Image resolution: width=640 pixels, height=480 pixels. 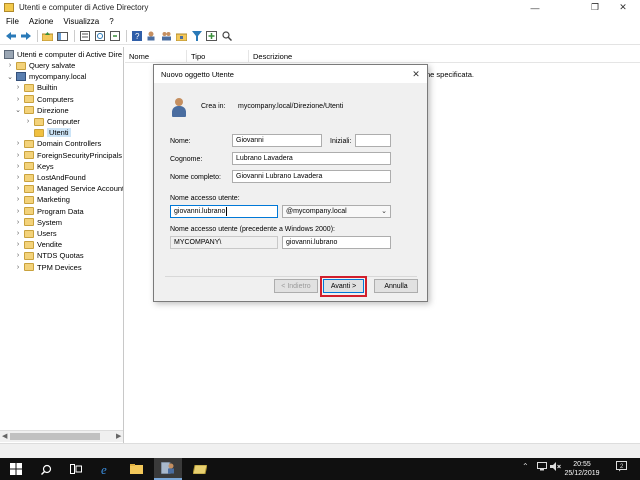 What do you see at coordinates (52, 121) in the screenshot?
I see `tree-item: › Computer` at bounding box center [52, 121].